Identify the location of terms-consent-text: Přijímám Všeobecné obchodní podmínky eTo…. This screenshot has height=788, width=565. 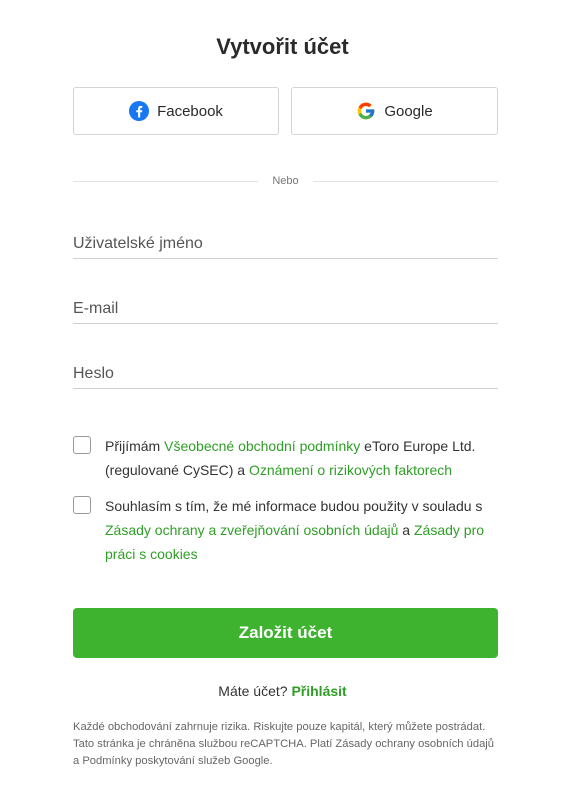
(301, 458).